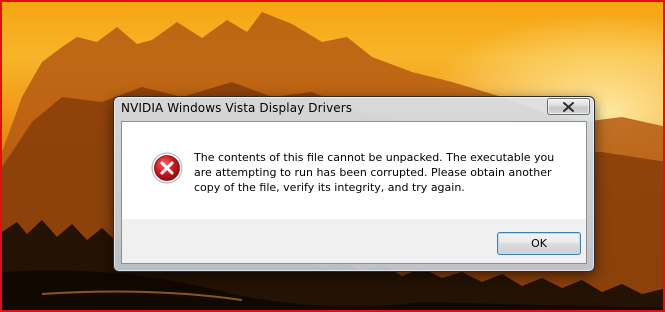  Describe the element at coordinates (167, 168) in the screenshot. I see `error-icon` at that location.